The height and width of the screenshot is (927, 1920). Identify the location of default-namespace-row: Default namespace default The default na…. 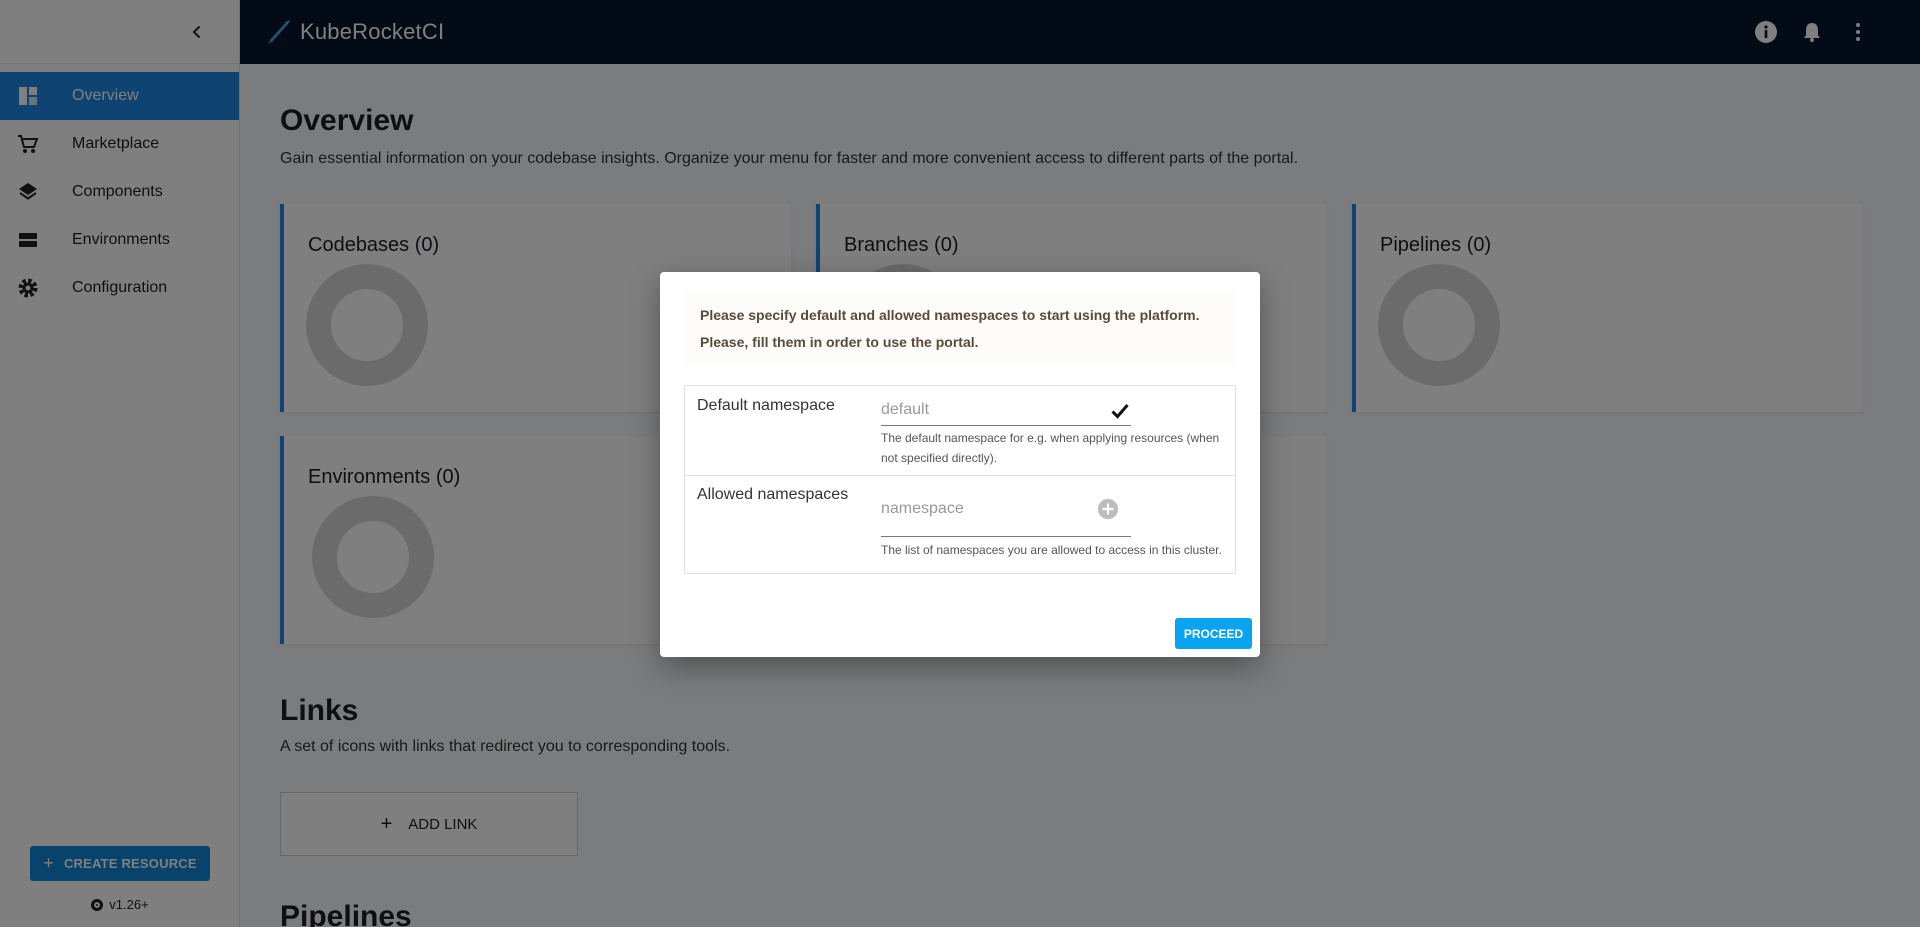
(960, 431).